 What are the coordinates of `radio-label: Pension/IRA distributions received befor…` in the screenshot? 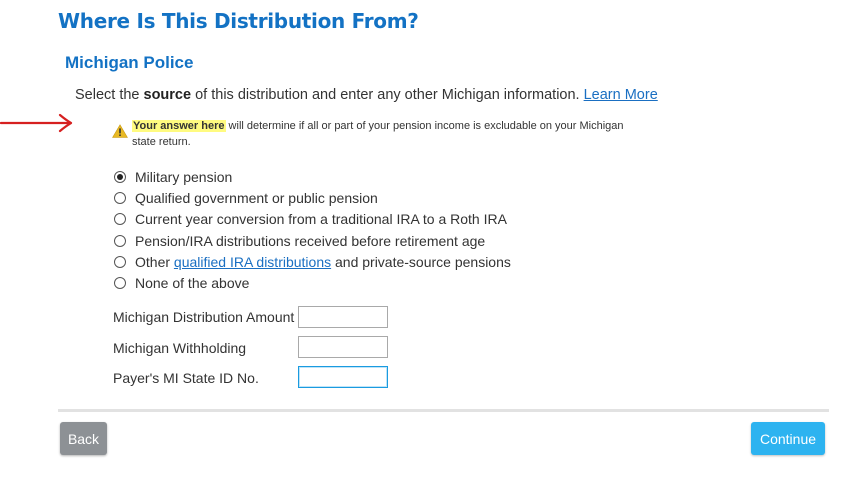 It's located at (310, 240).